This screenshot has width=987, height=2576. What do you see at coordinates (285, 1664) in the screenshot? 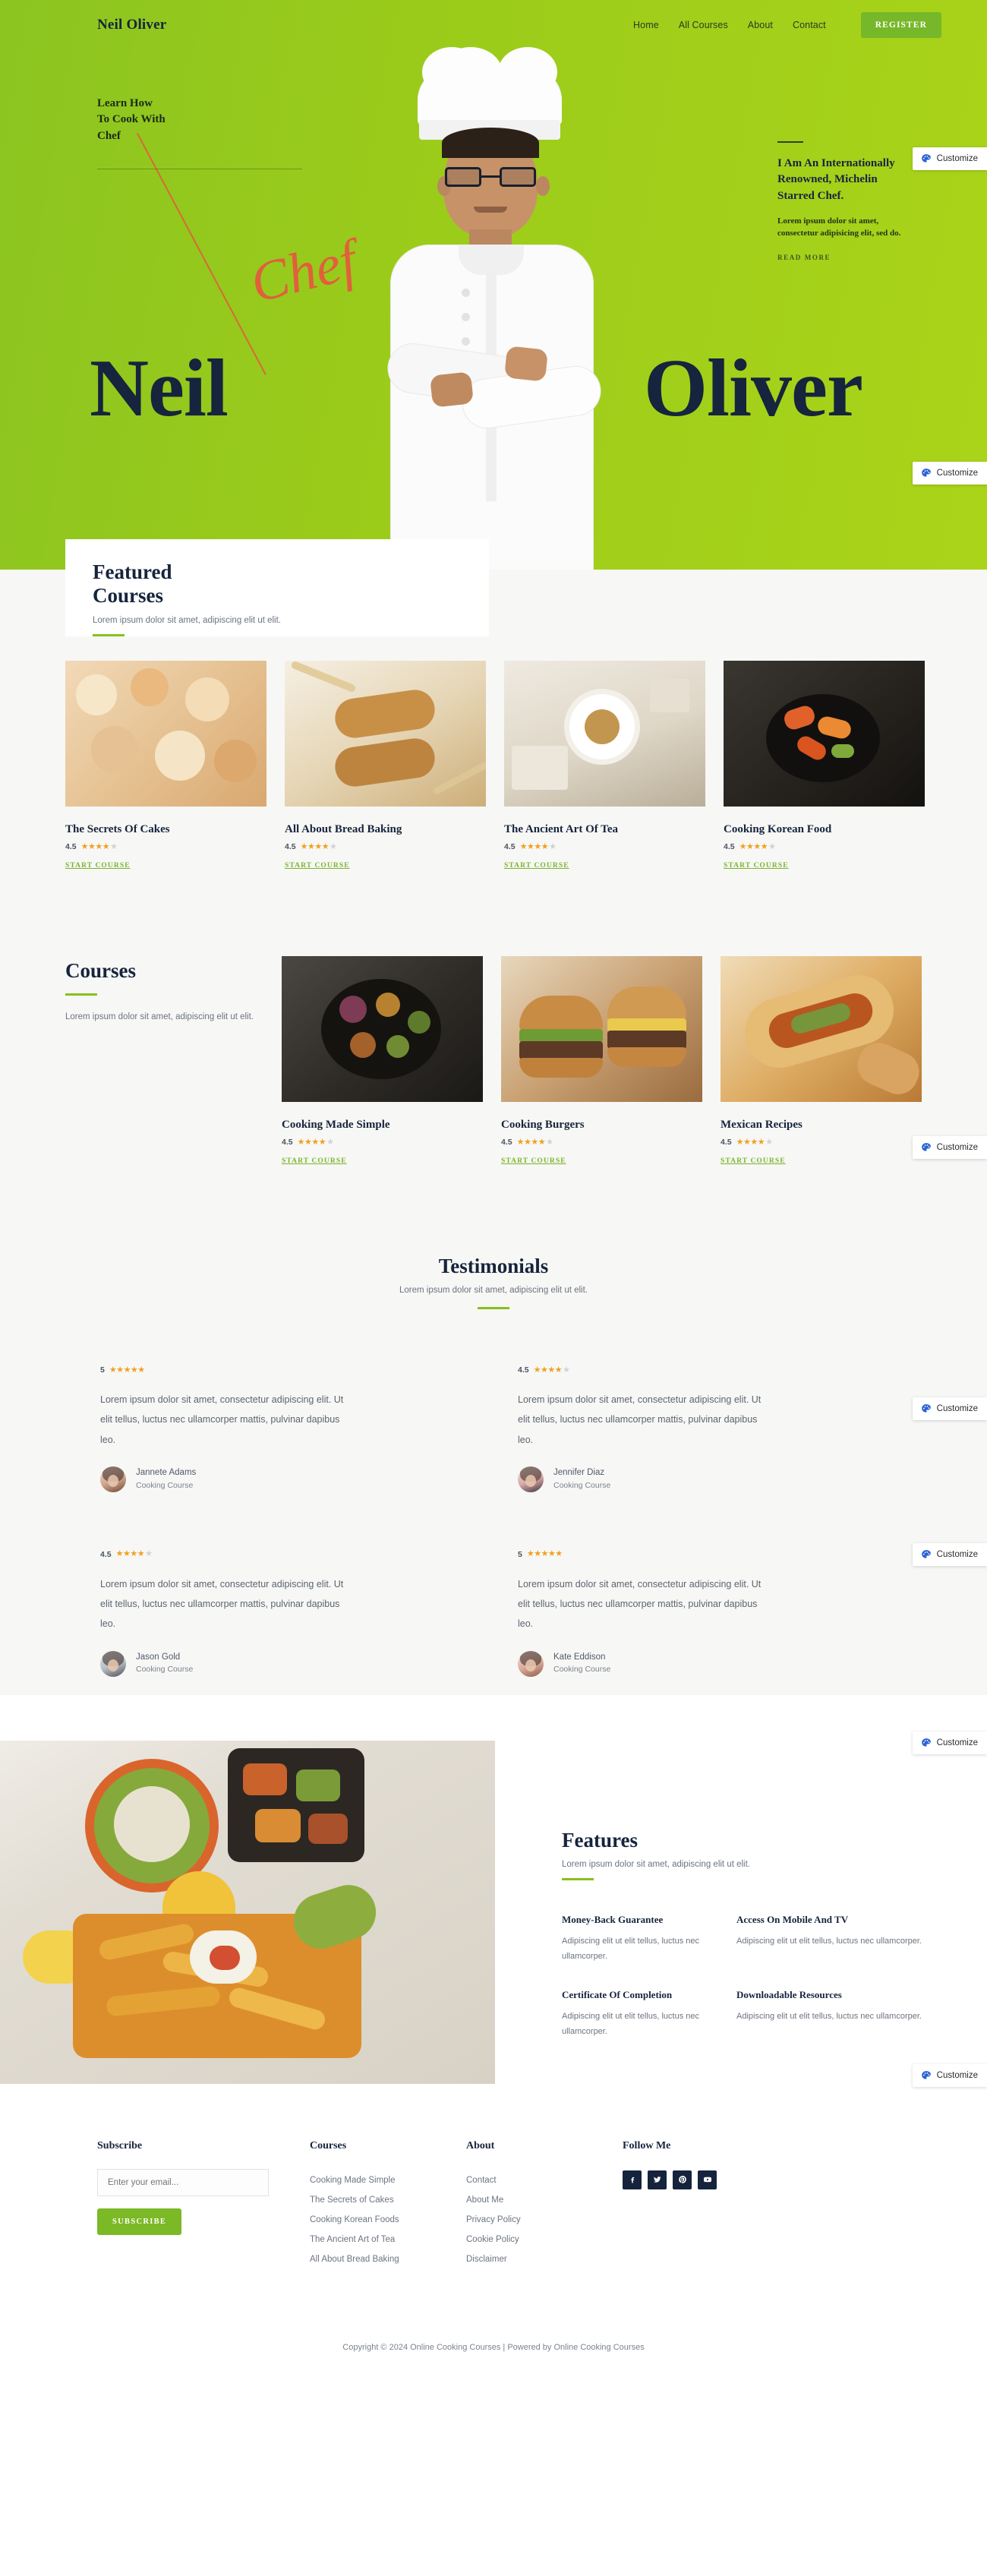
I see `testimonial-author: Jason Gold Cooking Course` at bounding box center [285, 1664].